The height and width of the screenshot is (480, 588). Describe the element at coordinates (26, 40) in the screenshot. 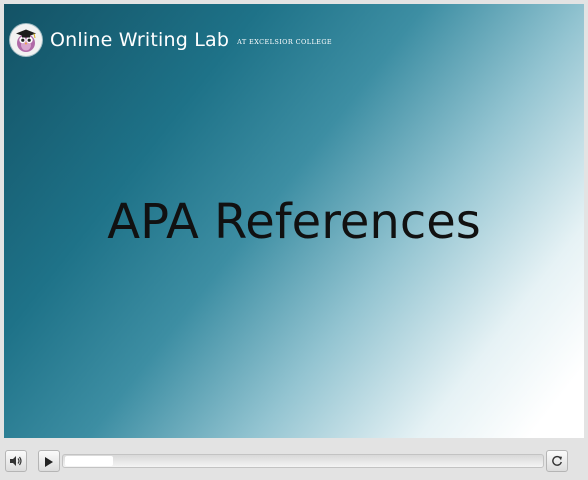

I see `owl-mascot-icon` at that location.